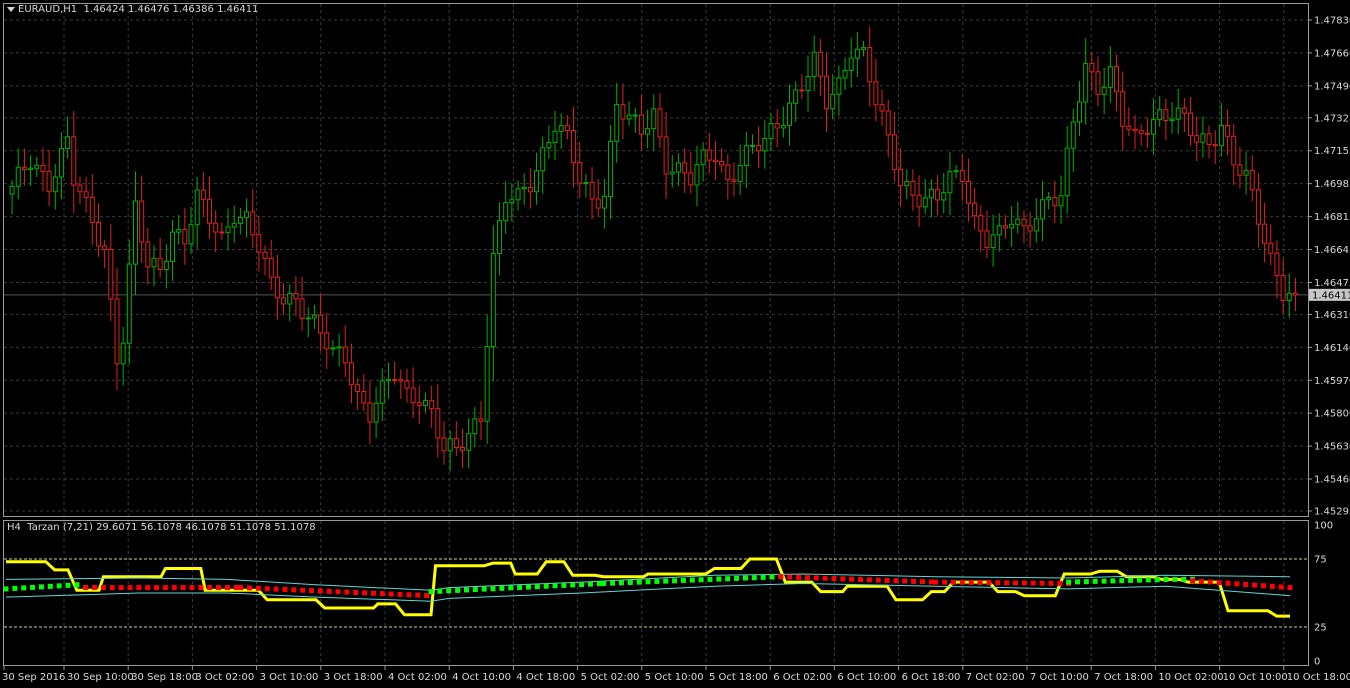  What do you see at coordinates (674, 677) in the screenshot?
I see `time-label: 5 Oct 10:00` at bounding box center [674, 677].